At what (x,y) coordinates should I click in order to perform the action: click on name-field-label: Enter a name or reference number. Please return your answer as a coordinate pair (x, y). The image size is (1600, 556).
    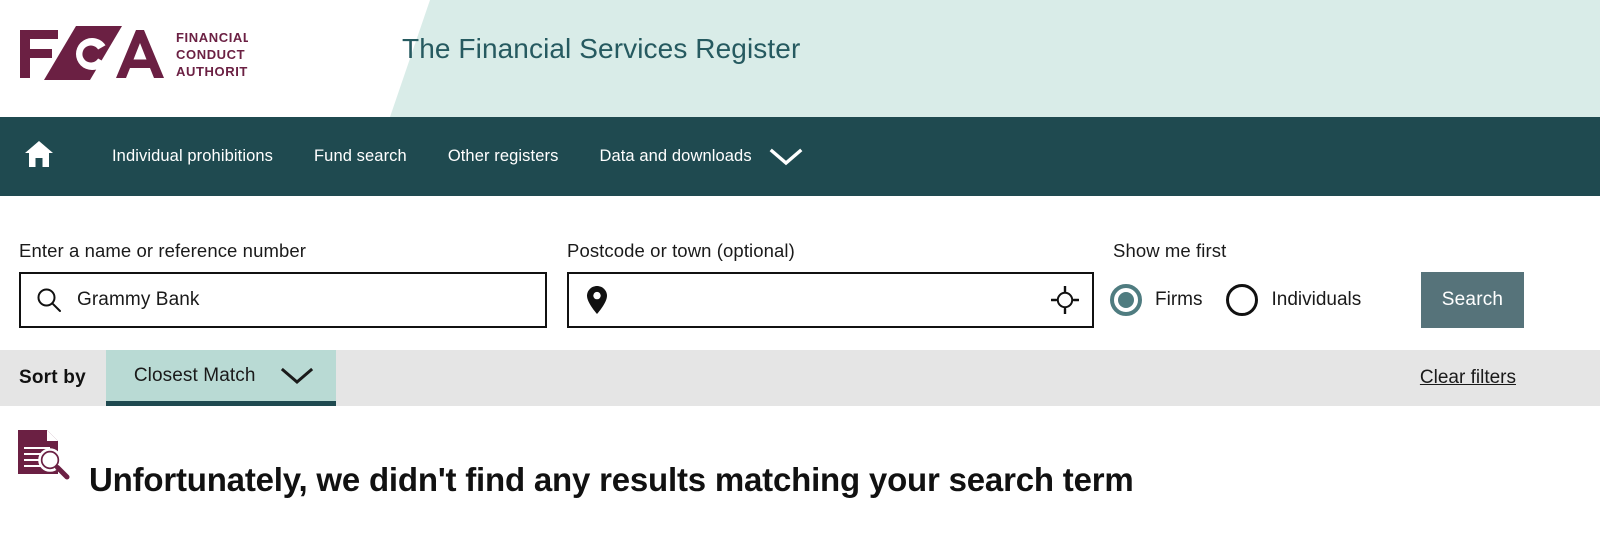
    Looking at the image, I should click on (163, 250).